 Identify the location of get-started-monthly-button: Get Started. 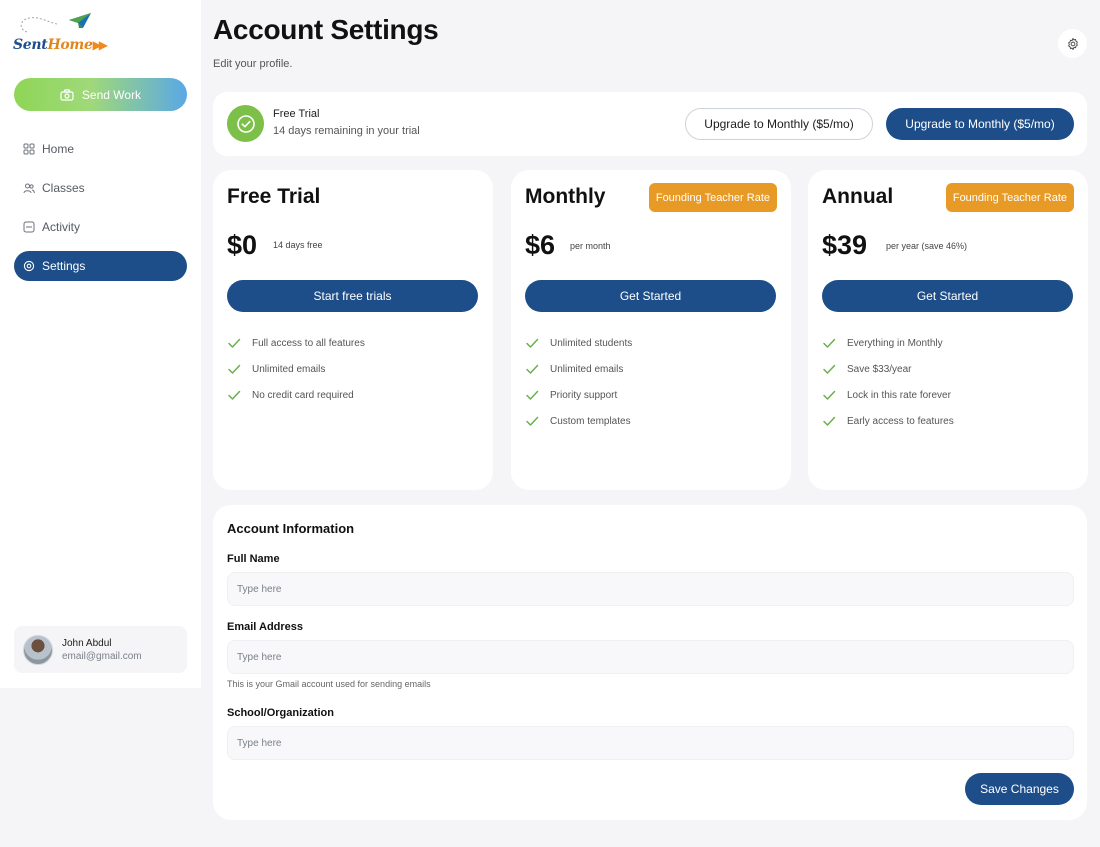
(650, 296).